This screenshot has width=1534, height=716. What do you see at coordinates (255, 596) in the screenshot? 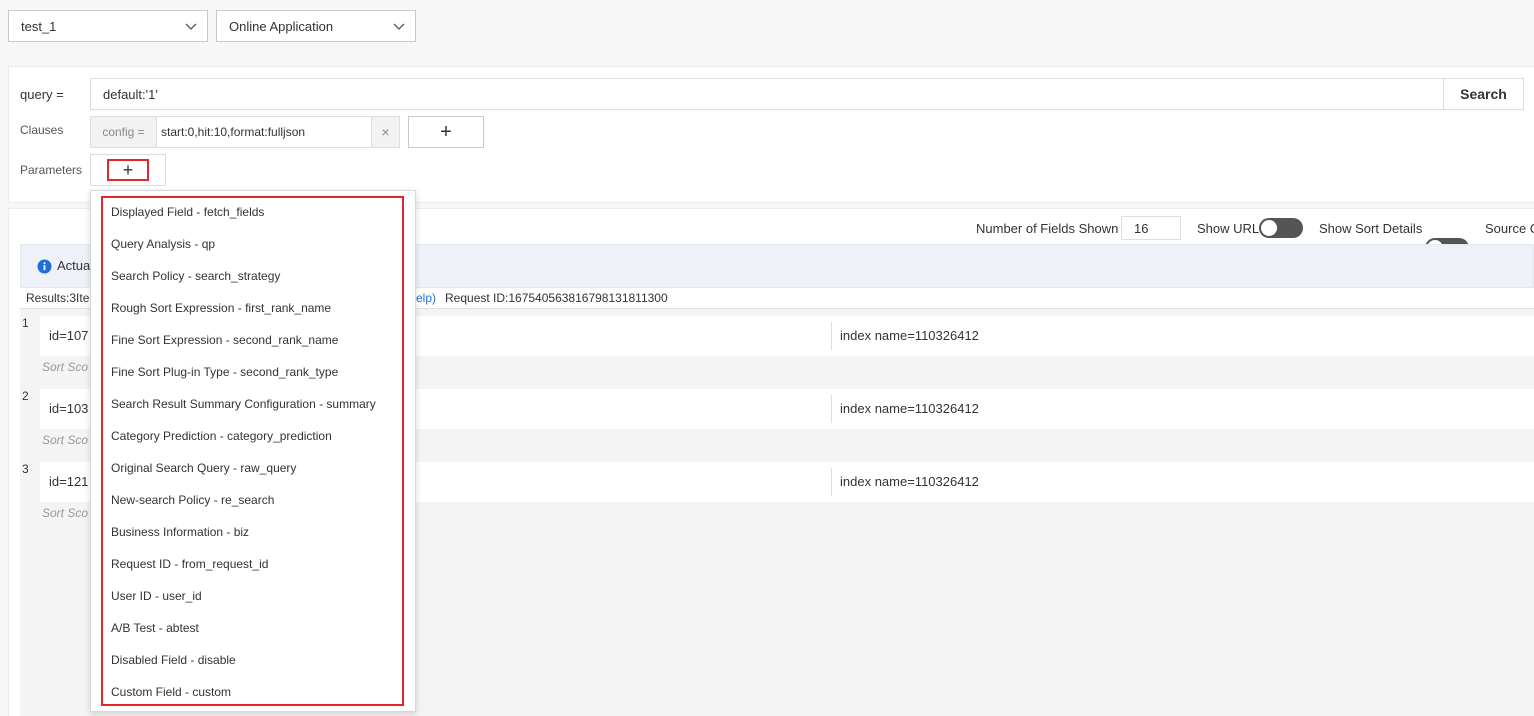
I see `dropdown-item: User ID - user_id` at bounding box center [255, 596].